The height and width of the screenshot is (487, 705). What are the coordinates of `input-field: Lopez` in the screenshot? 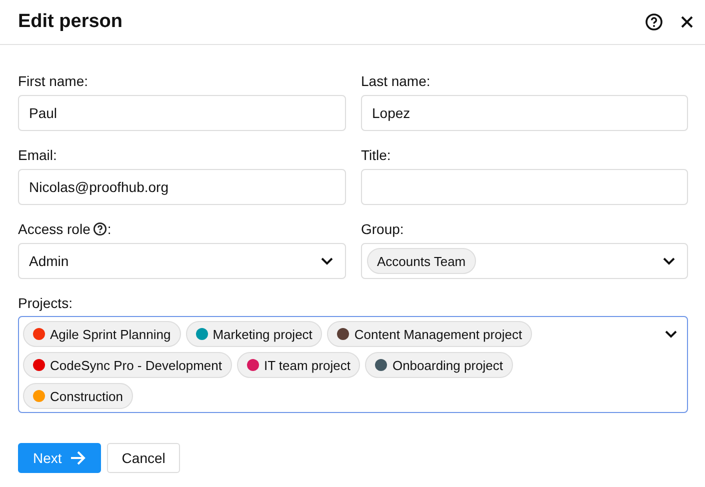 It's located at (524, 113).